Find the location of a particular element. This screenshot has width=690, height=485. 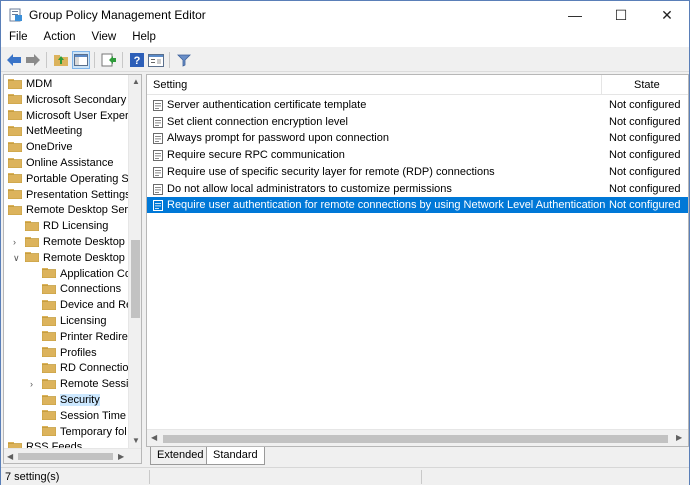

tree-item: Portable Operating Sy is located at coordinates (71, 179).